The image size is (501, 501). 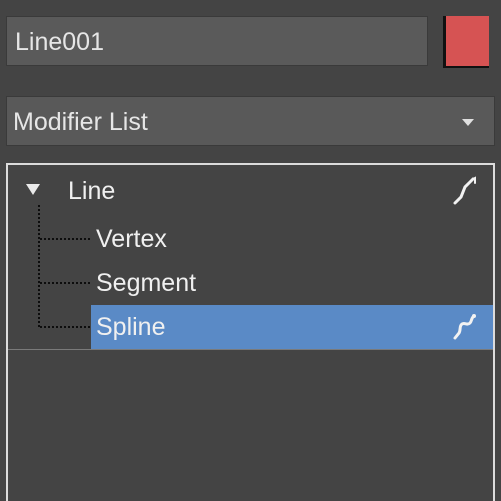 I want to click on object-name-field: Line001, so click(x=217, y=41).